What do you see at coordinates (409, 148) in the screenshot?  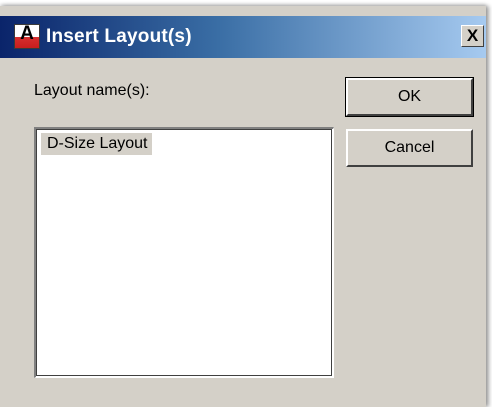 I see `cancel-button: Cancel` at bounding box center [409, 148].